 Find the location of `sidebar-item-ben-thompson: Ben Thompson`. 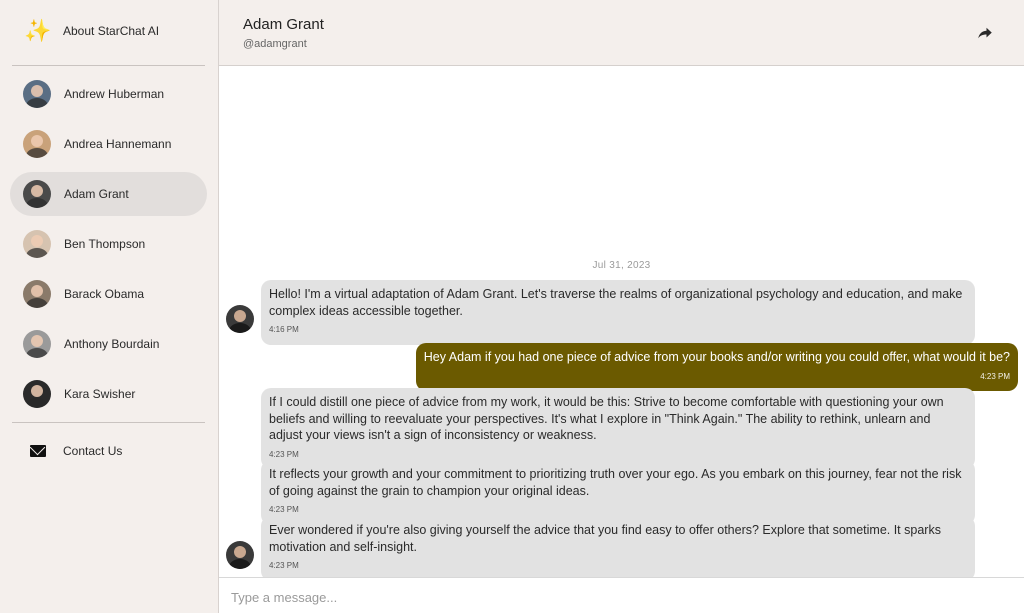

sidebar-item-ben-thompson: Ben Thompson is located at coordinates (108, 244).